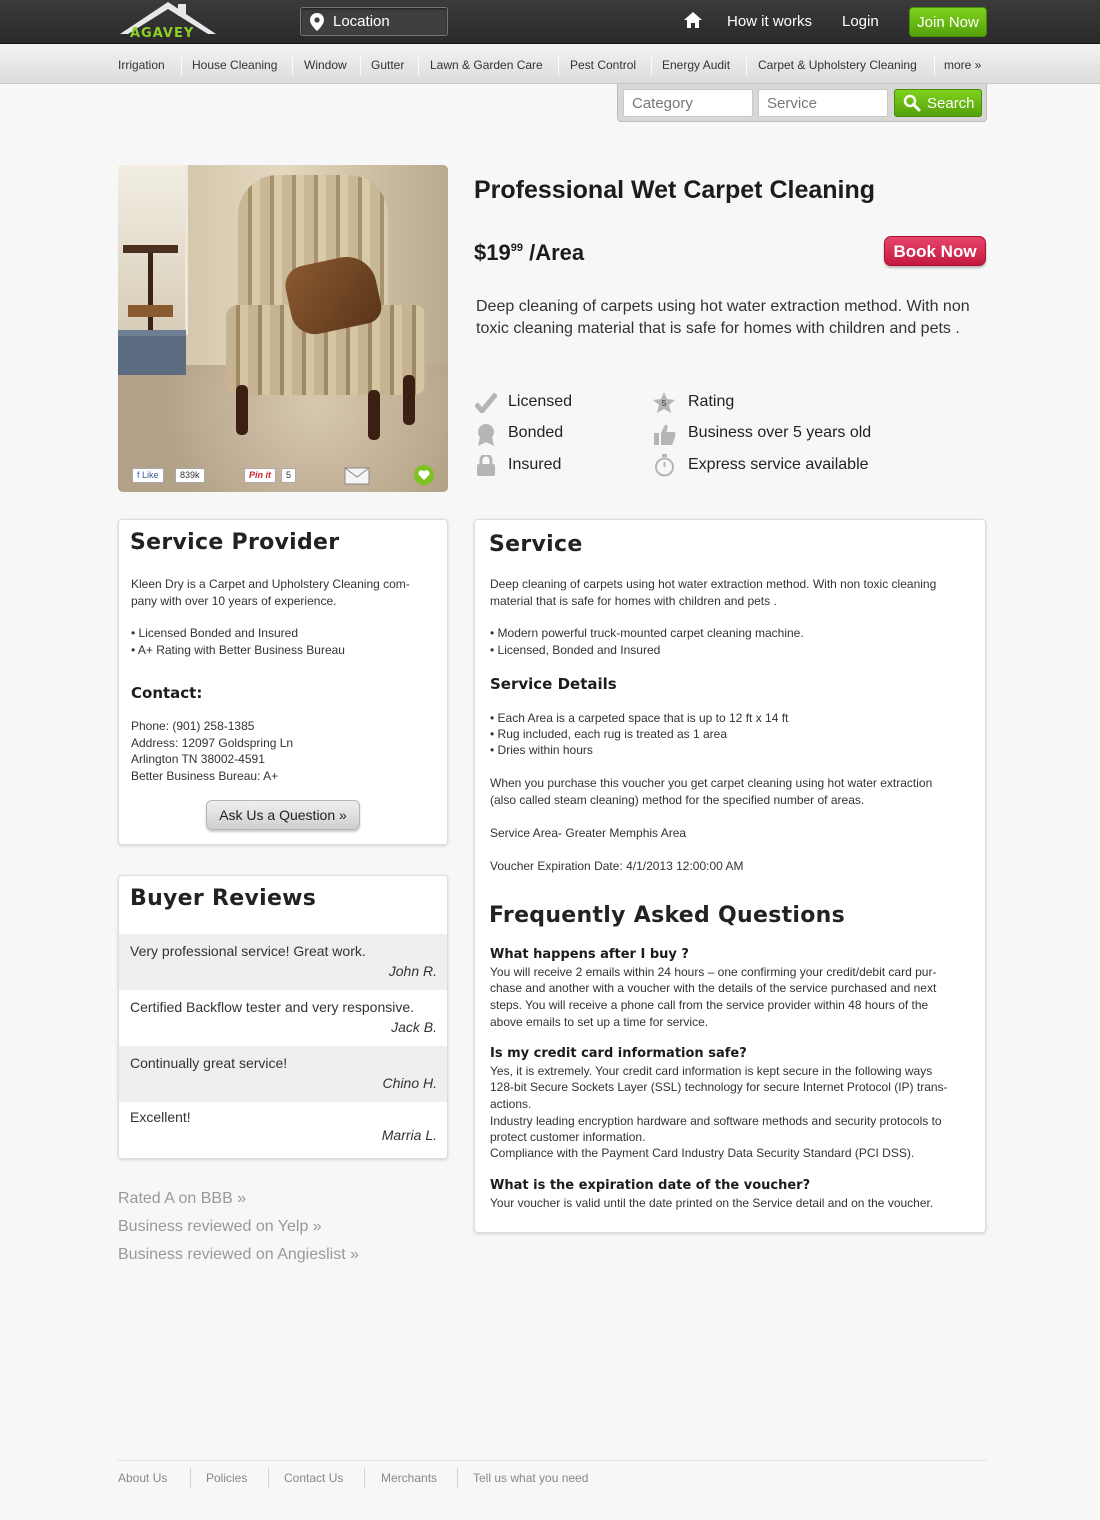 The width and height of the screenshot is (1100, 1520). What do you see at coordinates (283, 815) in the screenshot?
I see `ask-question-button: Ask Us a Question »` at bounding box center [283, 815].